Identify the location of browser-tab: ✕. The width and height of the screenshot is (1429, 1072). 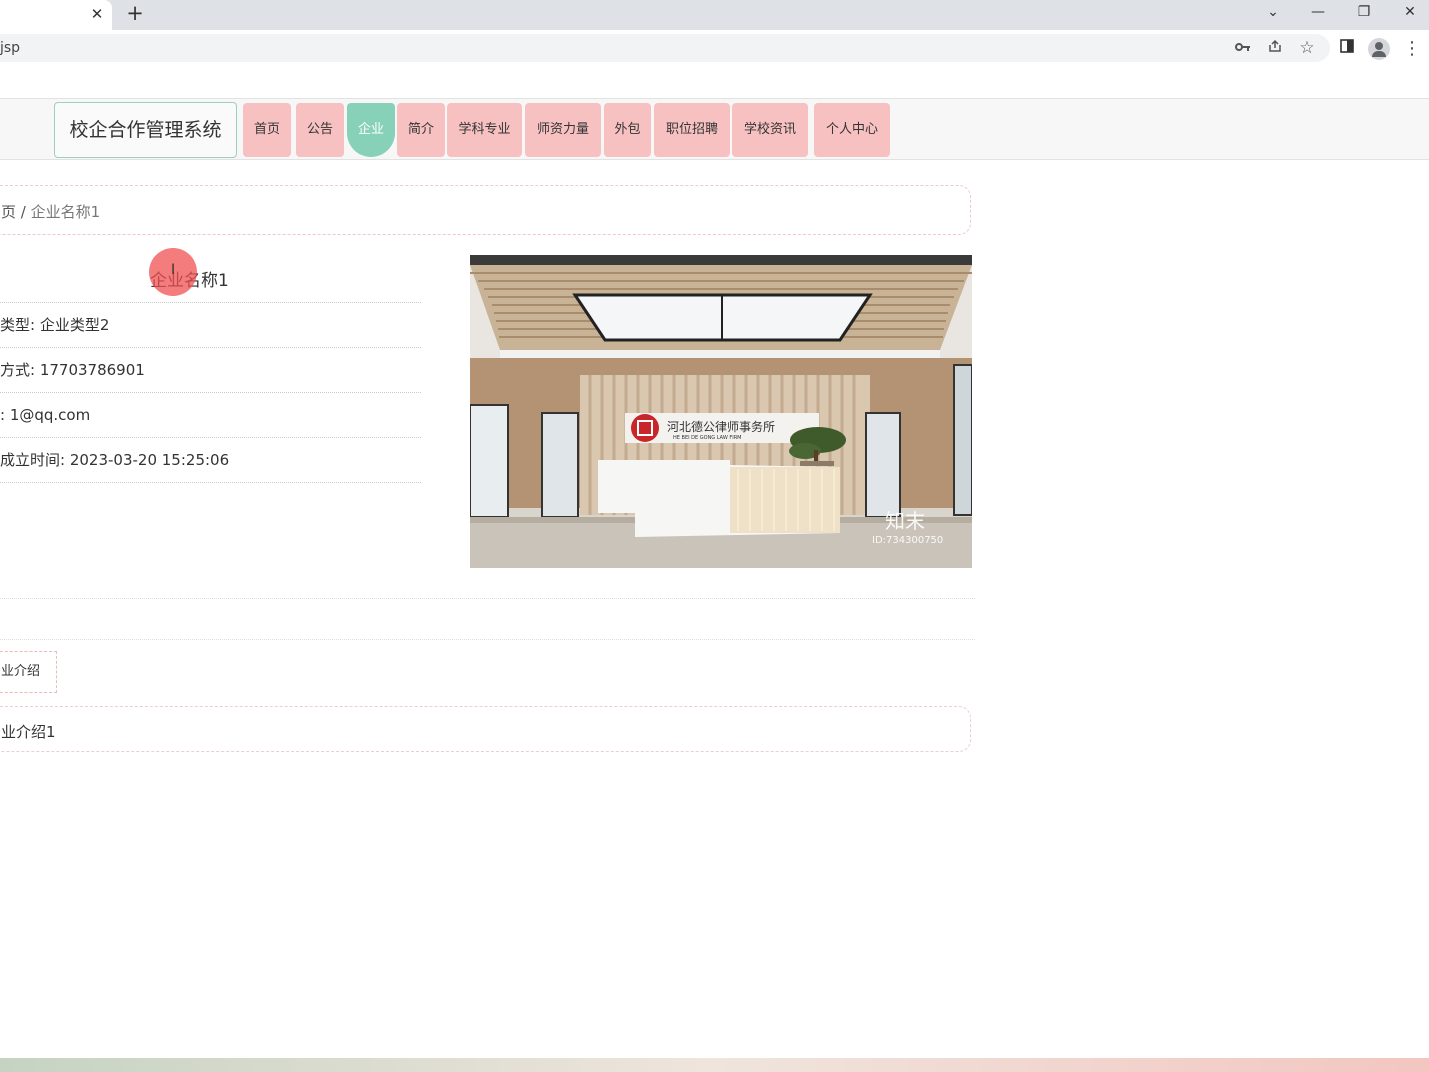
(56, 15).